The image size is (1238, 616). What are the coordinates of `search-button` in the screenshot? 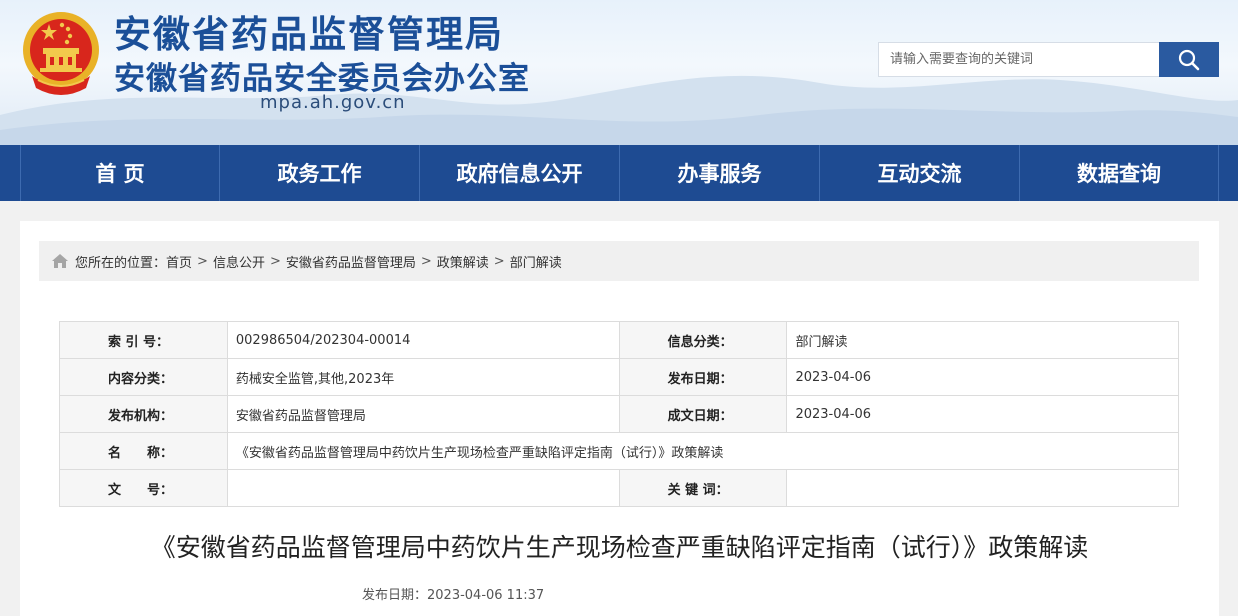 It's located at (1189, 59).